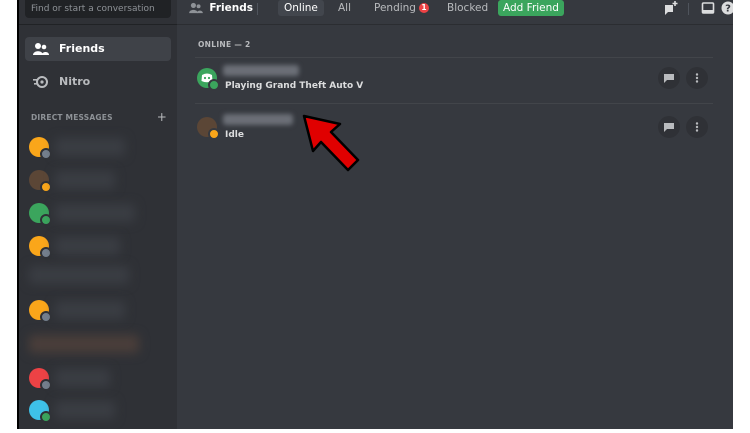 This screenshot has height=433, width=750. What do you see at coordinates (98, 82) in the screenshot?
I see `sidebar-item-nitro: Nitro` at bounding box center [98, 82].